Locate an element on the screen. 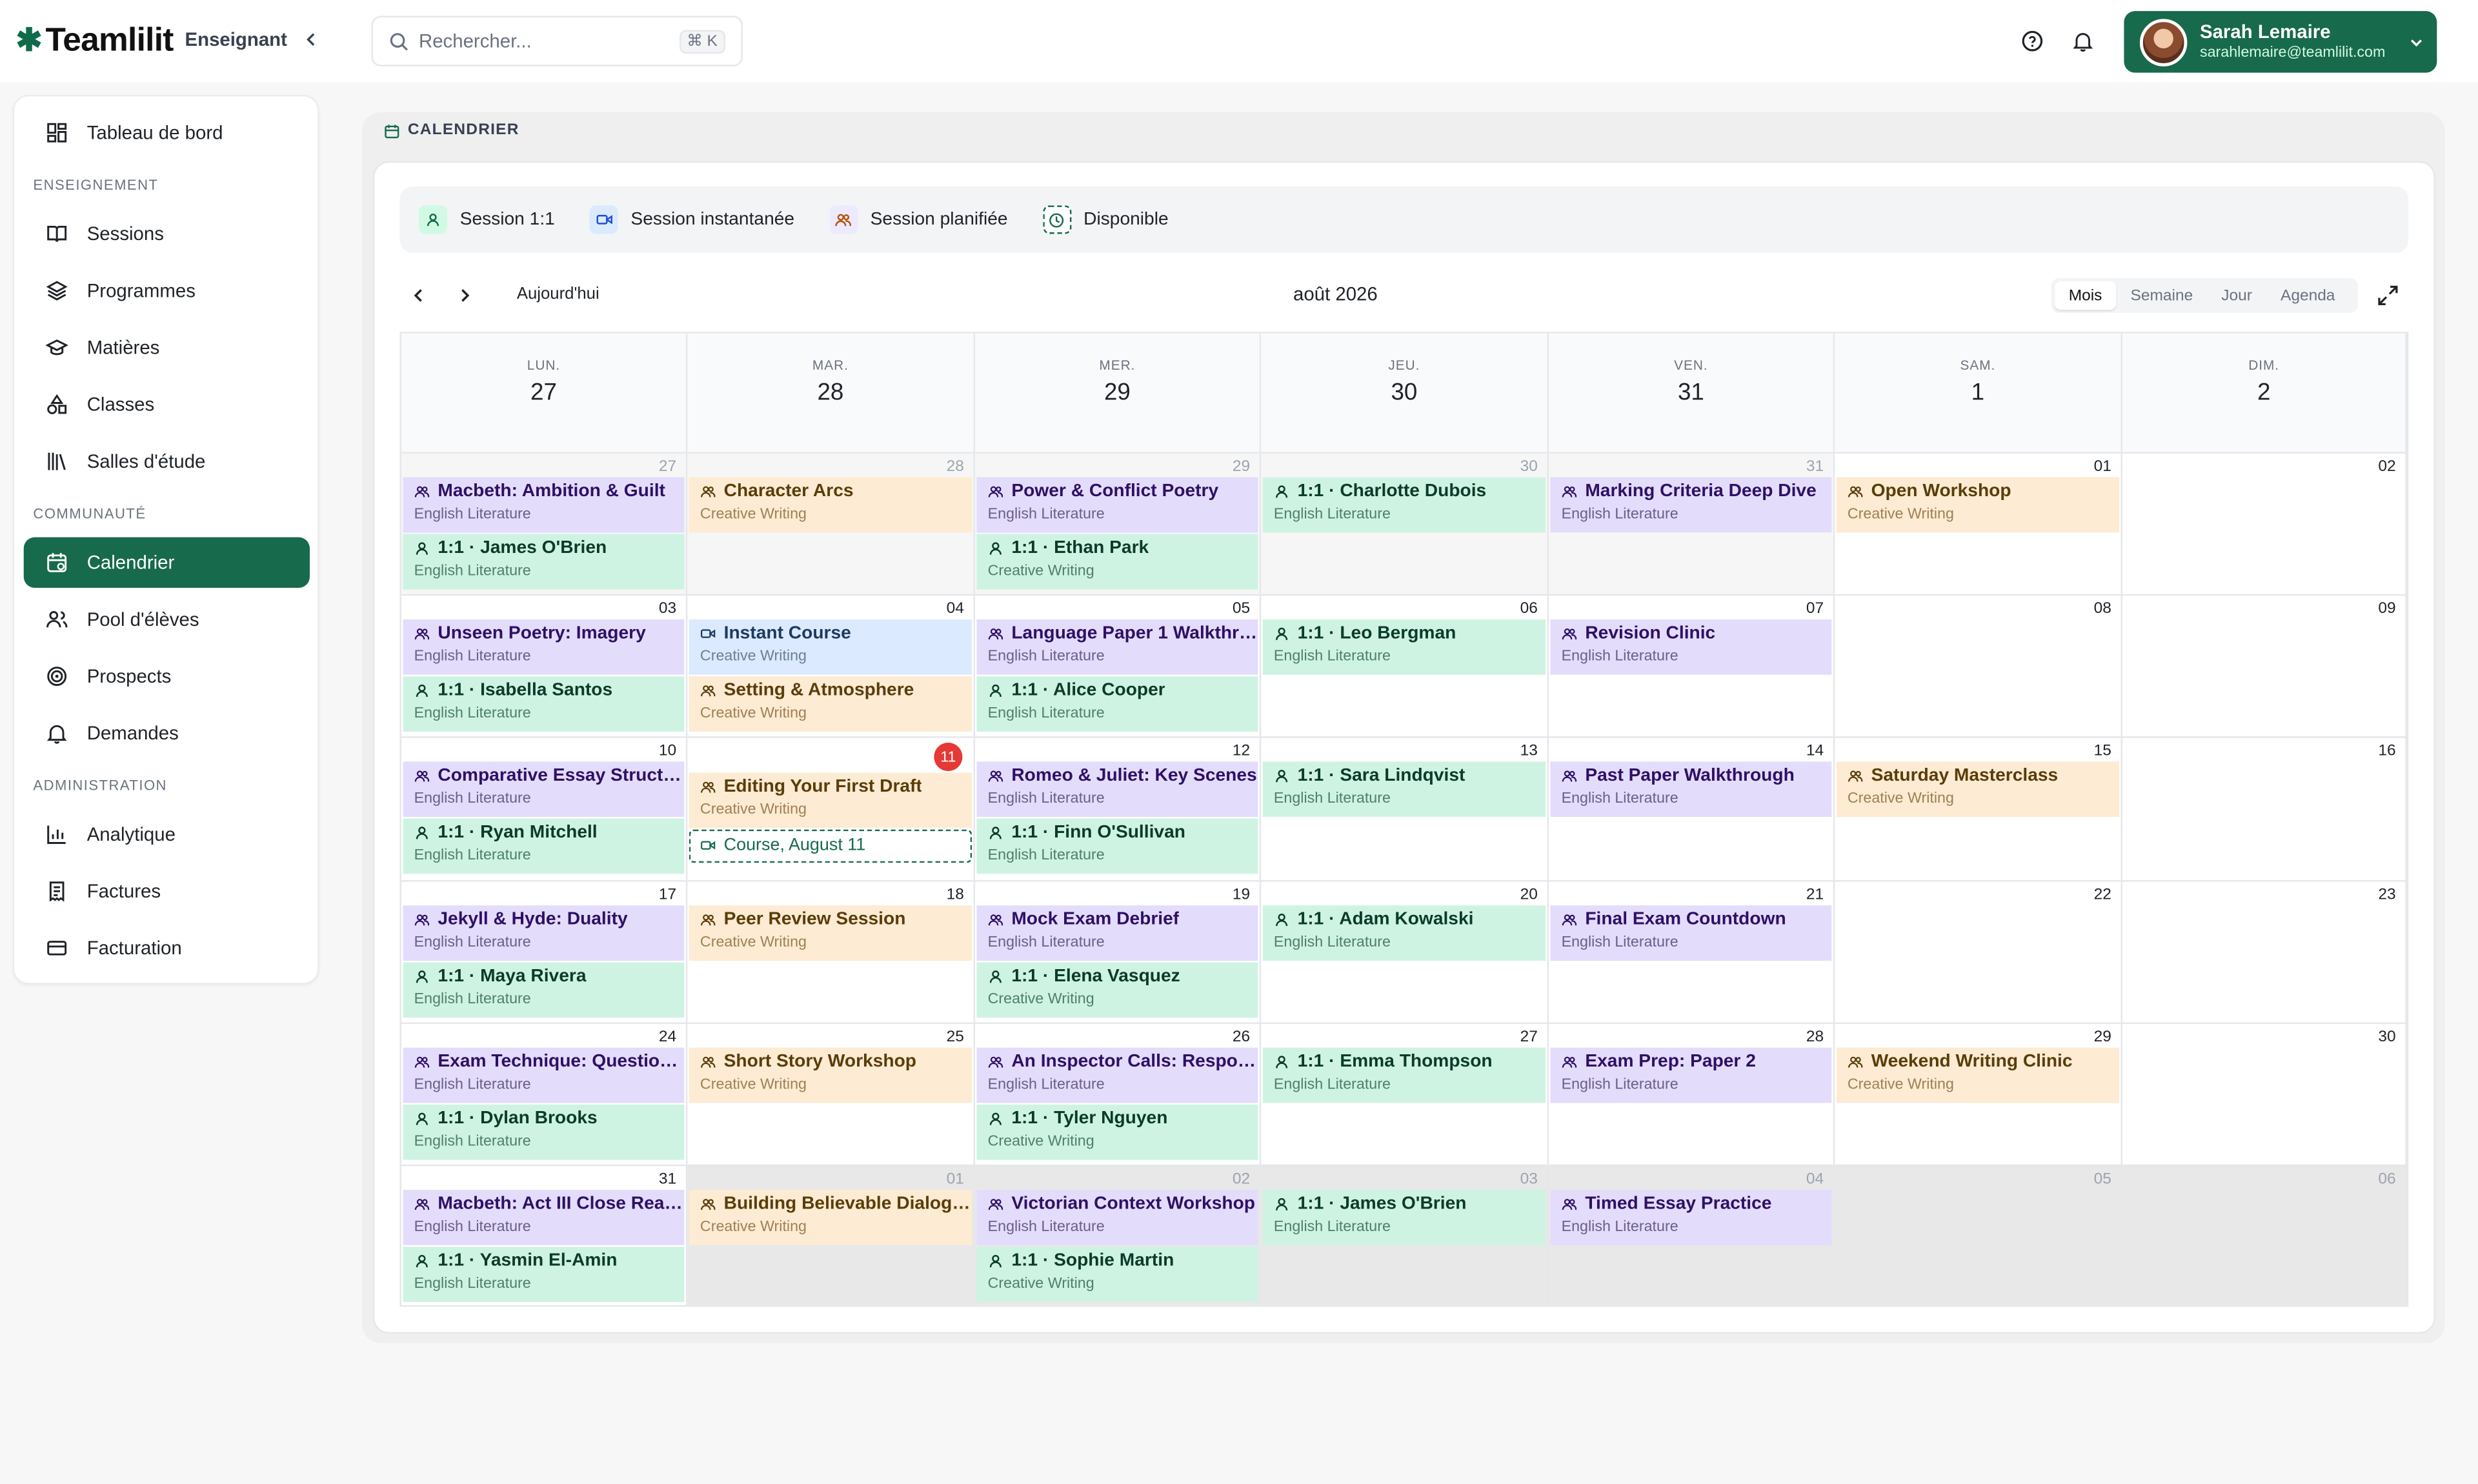 The height and width of the screenshot is (1484, 2478). day-cell: 03 1:1 · James O'Brien English Literature is located at coordinates (1405, 1235).